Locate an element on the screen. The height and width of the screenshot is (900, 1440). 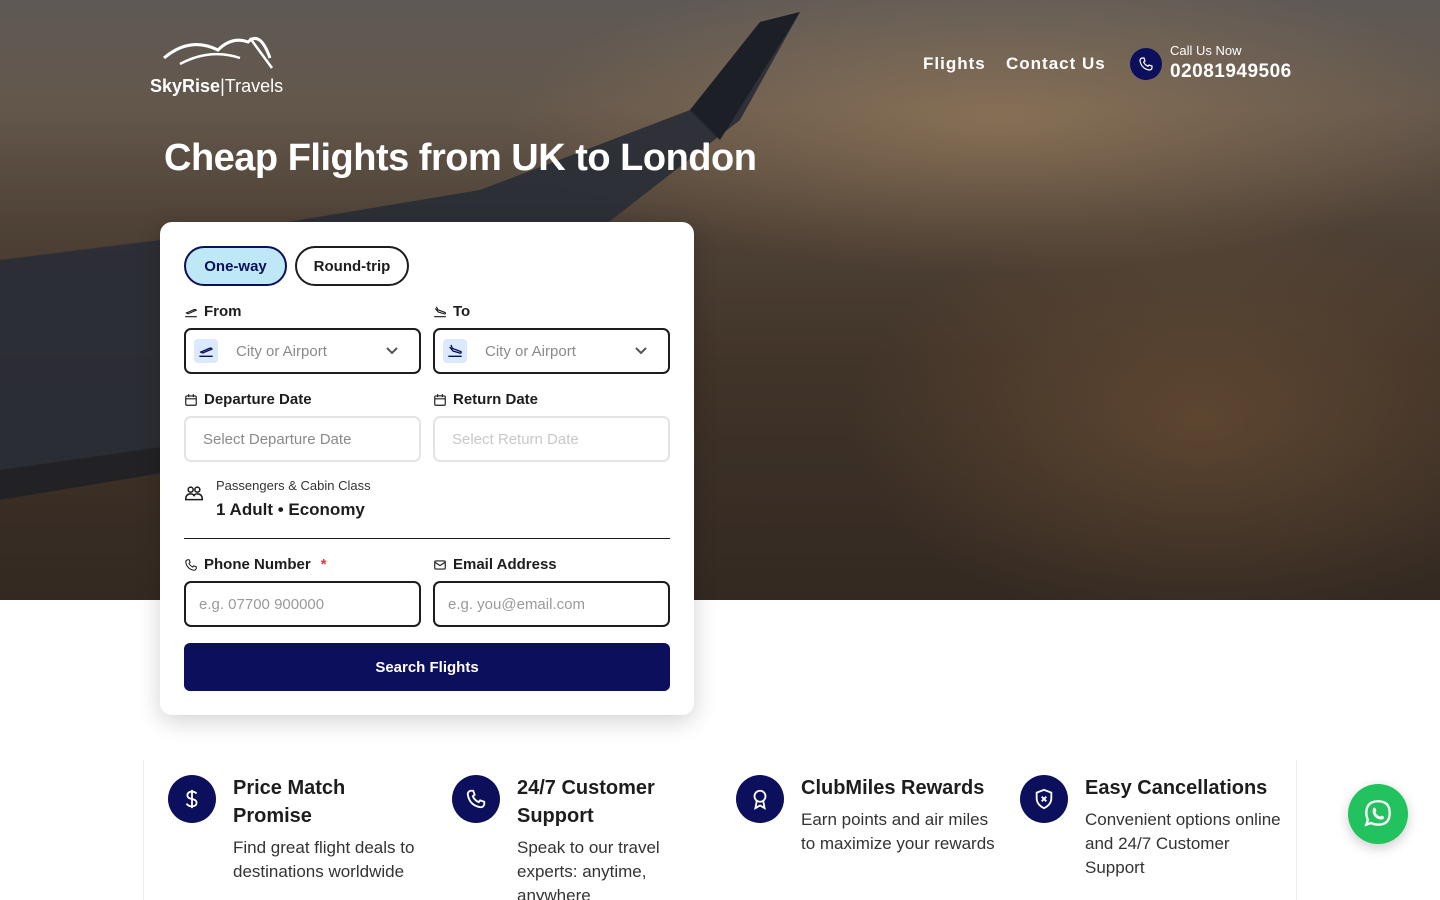
nav-contact-us: Contact Us is located at coordinates (1056, 64).